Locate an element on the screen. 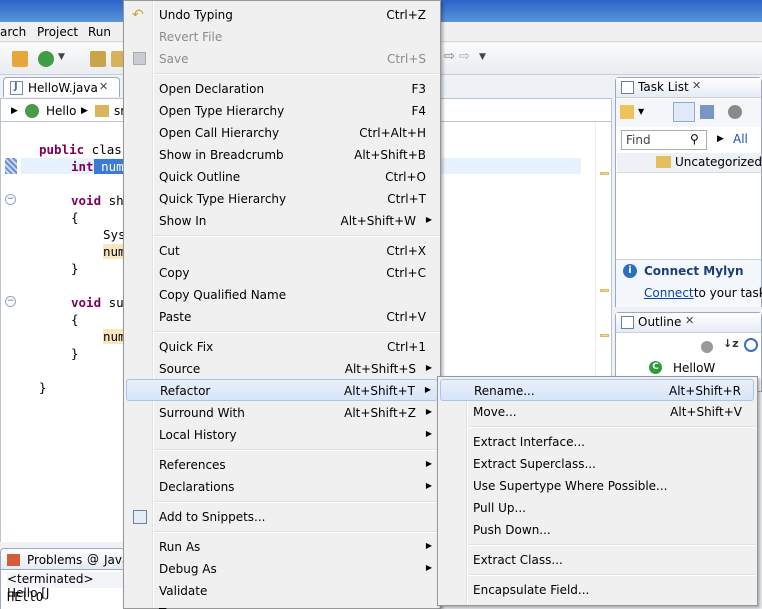  snippets-icon is located at coordinates (140, 517).